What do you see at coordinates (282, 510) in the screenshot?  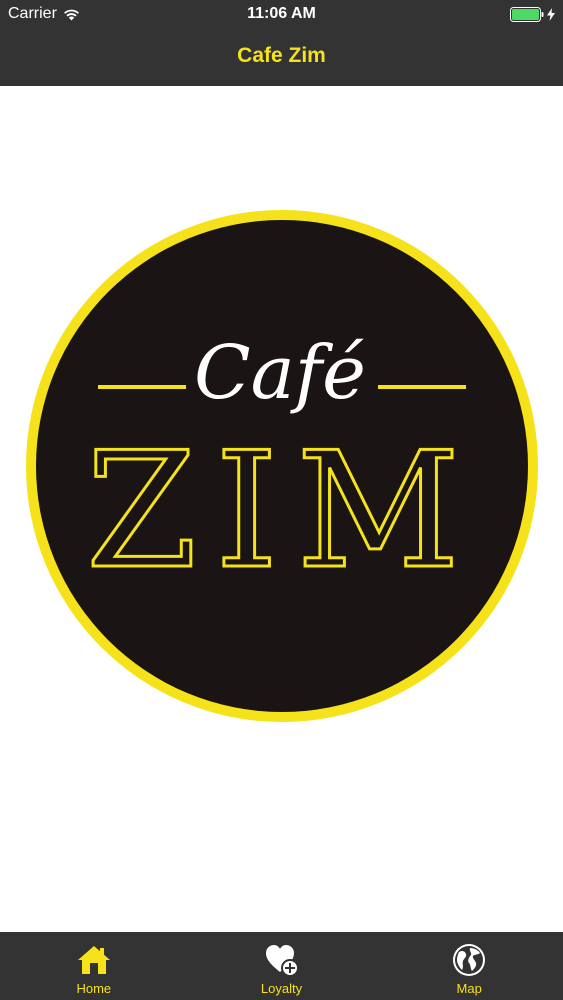 I see `logo-wordmark: ZIM` at bounding box center [282, 510].